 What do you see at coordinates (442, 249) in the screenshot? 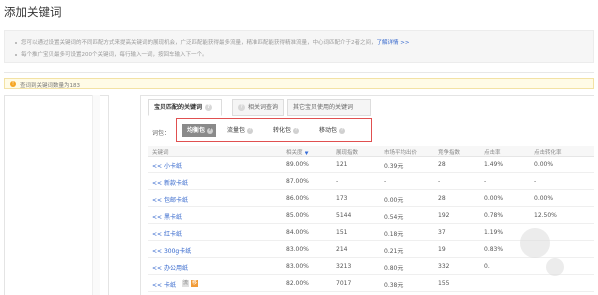
I see `cell-comp: 19` at bounding box center [442, 249].